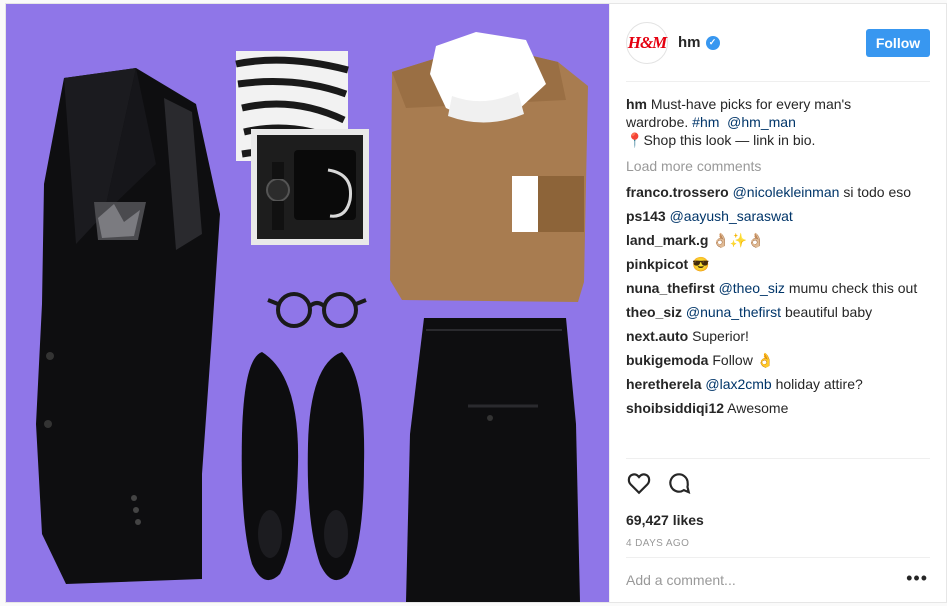  Describe the element at coordinates (646, 216) in the screenshot. I see `comment-username: ps143` at that location.